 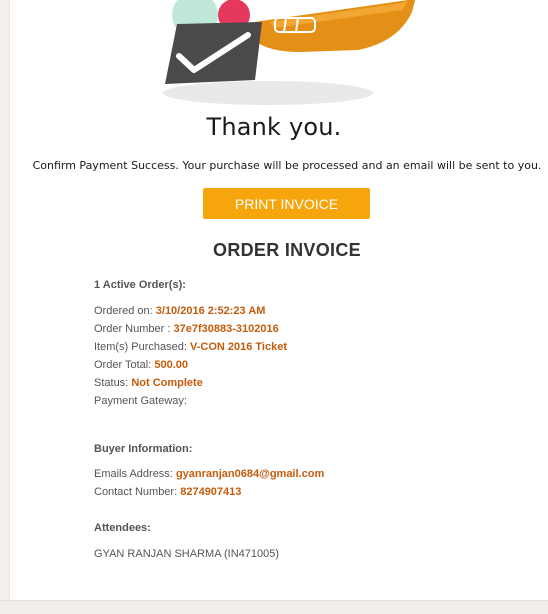 I want to click on field-label: Item(s) Purchased:, so click(x=140, y=347).